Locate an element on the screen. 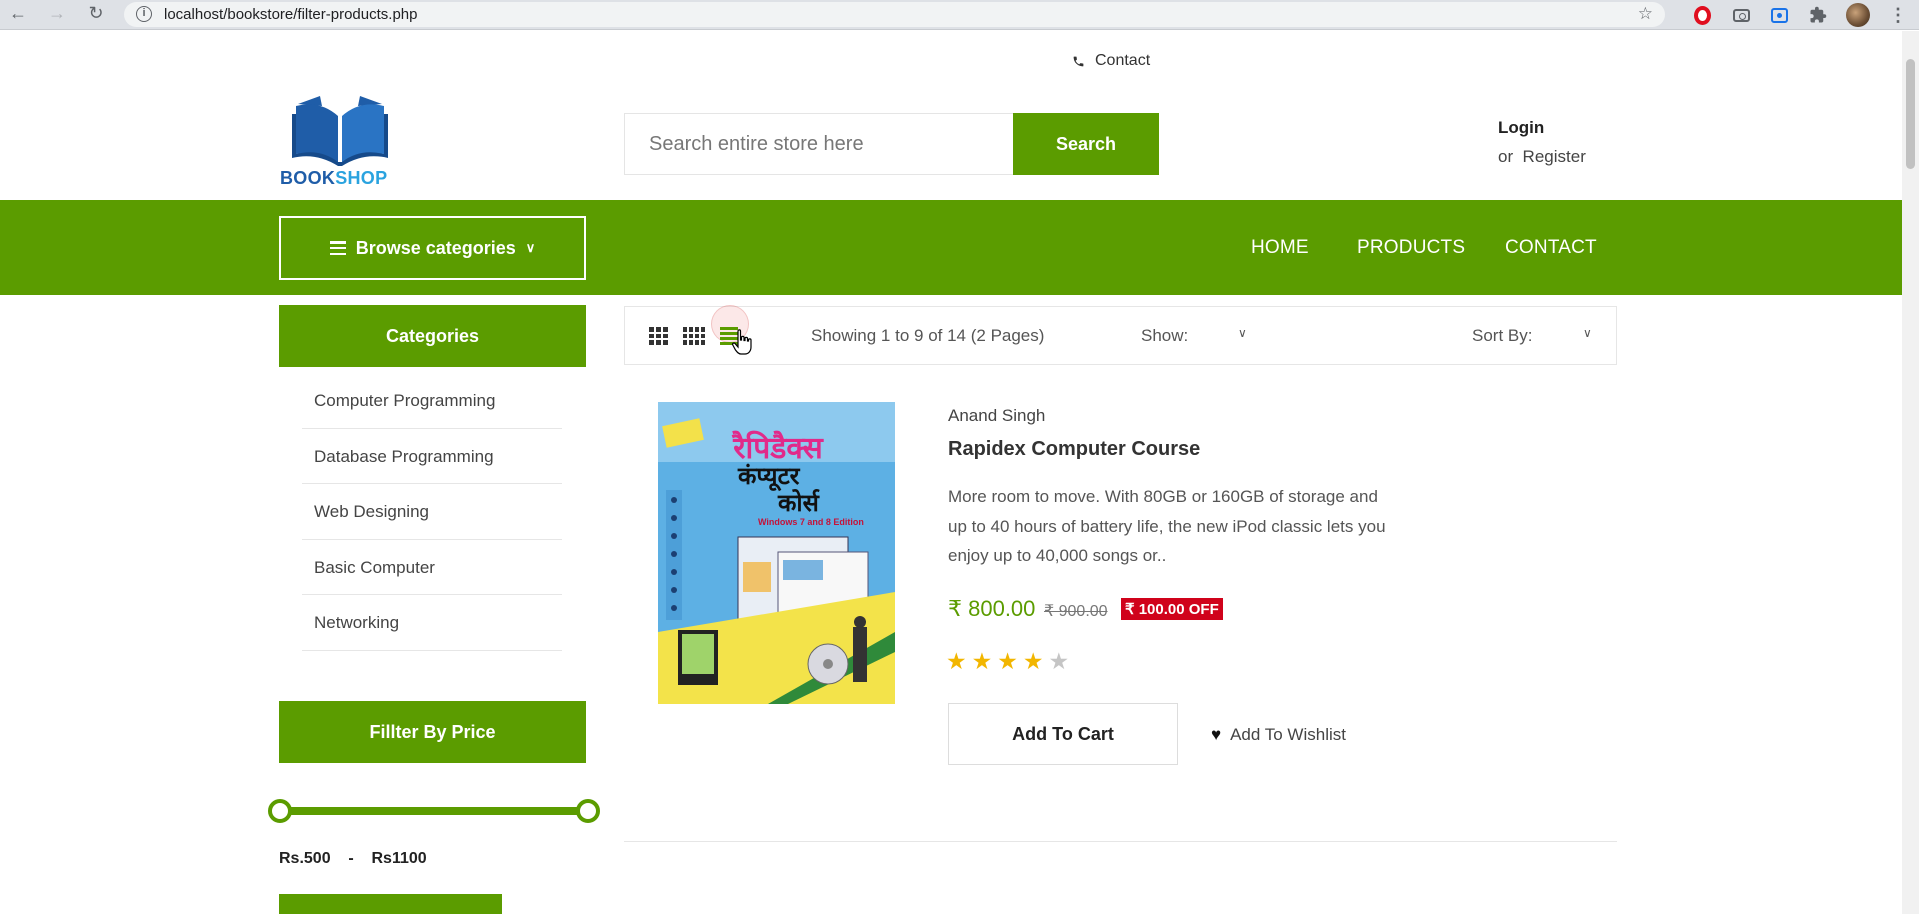 This screenshot has height=914, width=1919. extensions-puzzle-icon is located at coordinates (1818, 15).